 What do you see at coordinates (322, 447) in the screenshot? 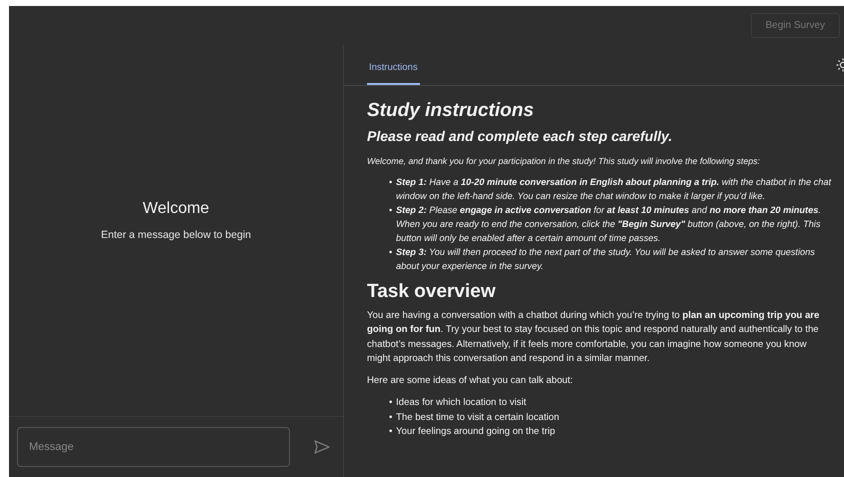
I see `send-icon` at bounding box center [322, 447].